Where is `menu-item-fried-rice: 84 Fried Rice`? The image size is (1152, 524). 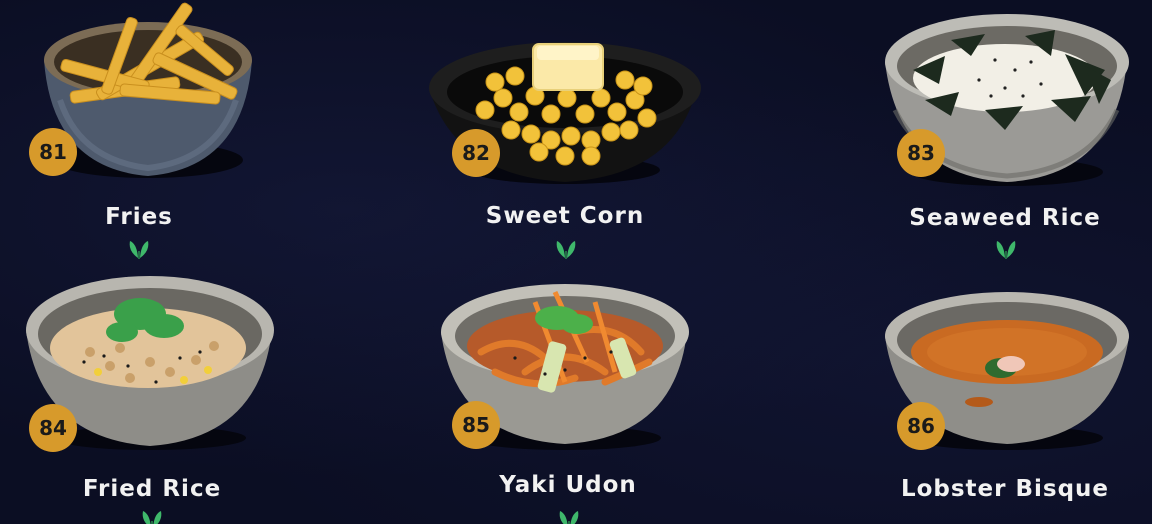 menu-item-fried-rice: 84 Fried Rice is located at coordinates (150, 393).